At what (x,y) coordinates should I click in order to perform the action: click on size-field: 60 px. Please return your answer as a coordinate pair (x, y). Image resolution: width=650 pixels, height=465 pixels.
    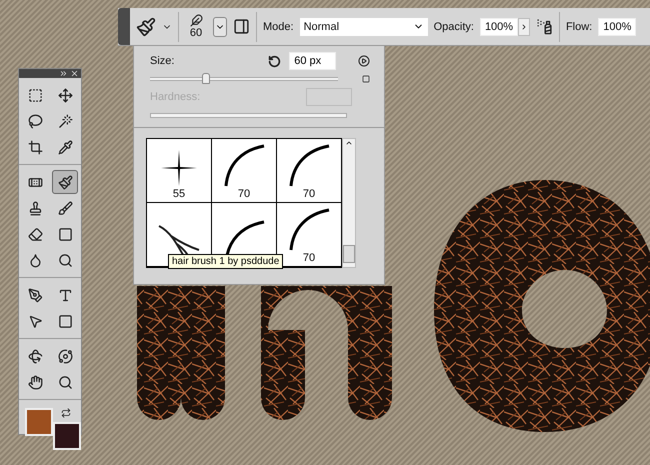
    Looking at the image, I should click on (312, 61).